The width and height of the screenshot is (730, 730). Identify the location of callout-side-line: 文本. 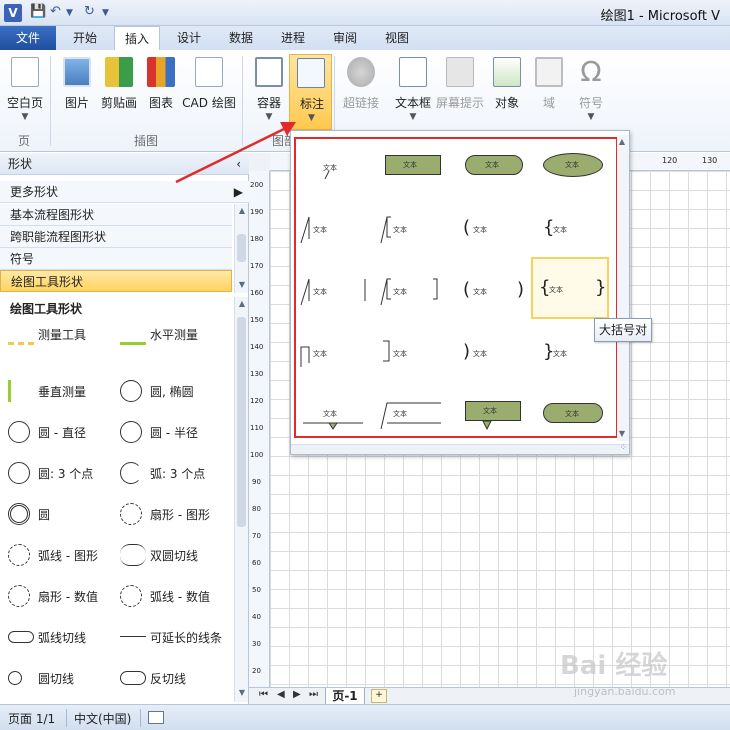
(338, 234).